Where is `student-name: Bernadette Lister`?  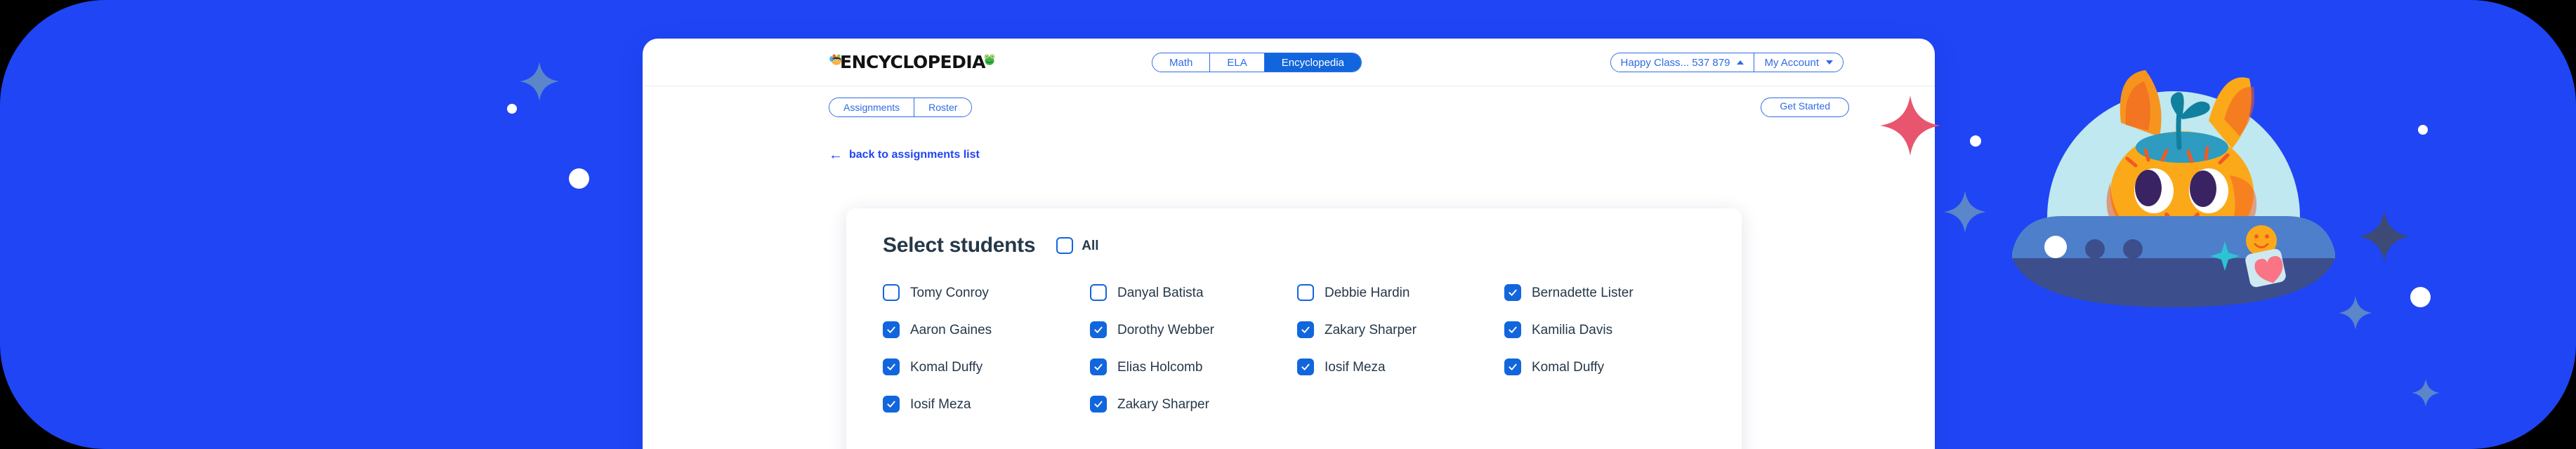 student-name: Bernadette Lister is located at coordinates (1583, 292).